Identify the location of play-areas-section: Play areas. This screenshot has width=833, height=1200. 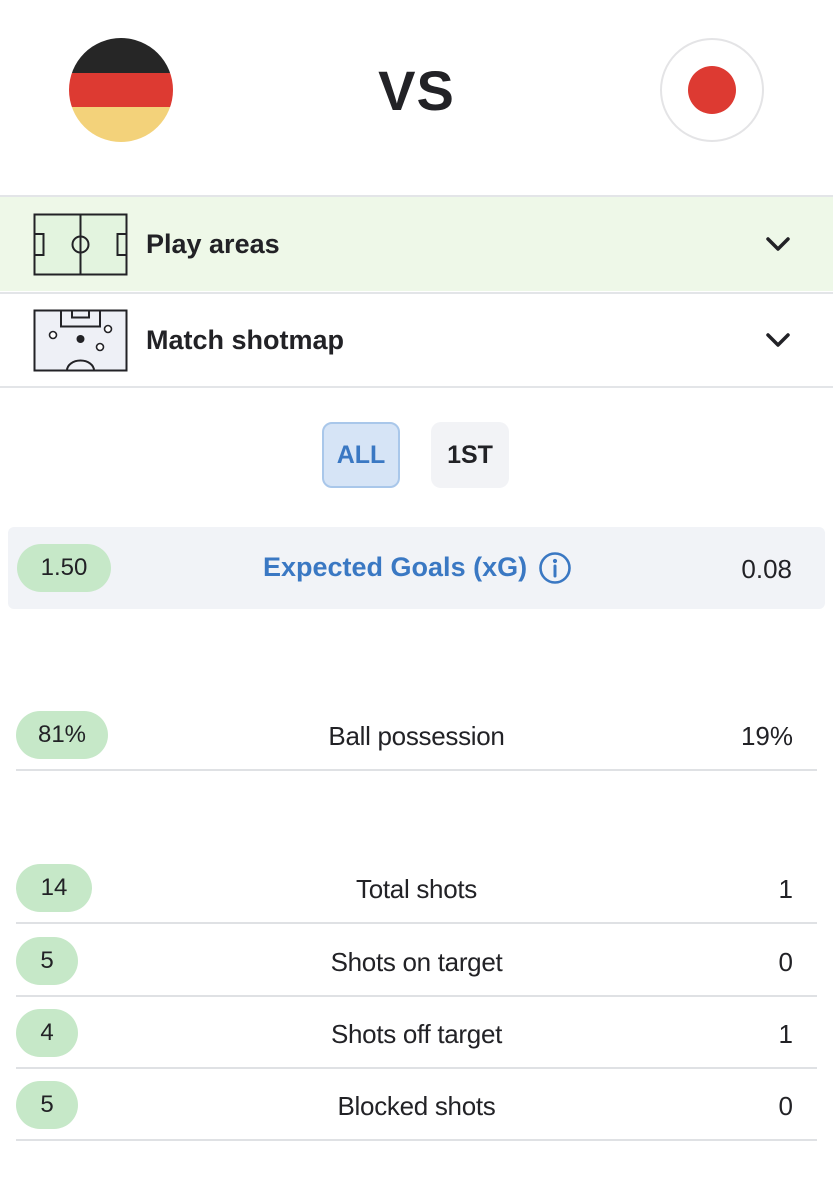
(416, 243).